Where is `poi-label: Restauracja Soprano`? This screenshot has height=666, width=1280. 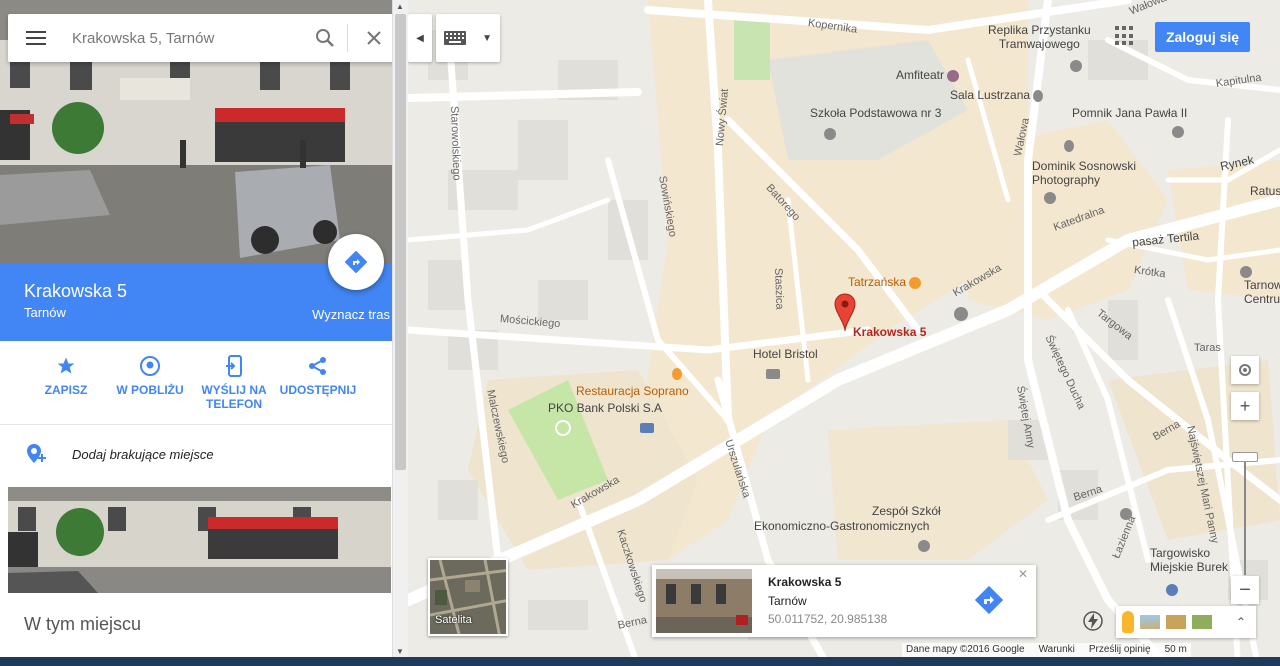 poi-label: Restauracja Soprano is located at coordinates (632, 391).